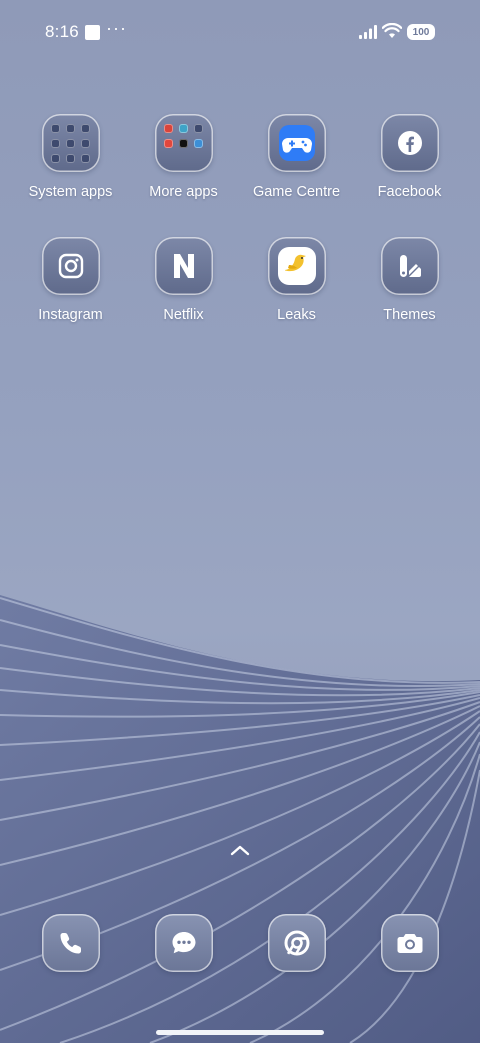 This screenshot has height=1043, width=480. I want to click on message-icon, so click(184, 943).